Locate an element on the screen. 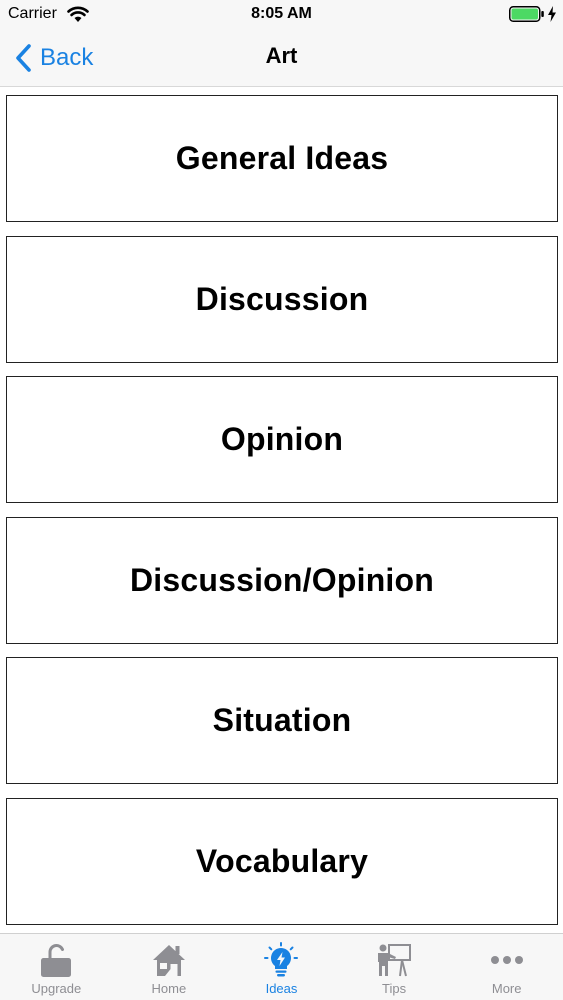 The image size is (563, 1000). teacher-board-icon is located at coordinates (395, 960).